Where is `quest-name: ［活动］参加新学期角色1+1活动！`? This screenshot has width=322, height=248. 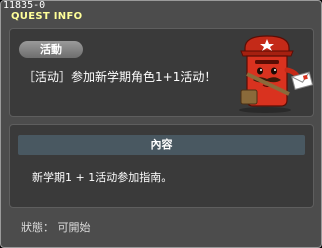
quest-name: ［活动］参加新学期角色1+1活动！ is located at coordinates (120, 77).